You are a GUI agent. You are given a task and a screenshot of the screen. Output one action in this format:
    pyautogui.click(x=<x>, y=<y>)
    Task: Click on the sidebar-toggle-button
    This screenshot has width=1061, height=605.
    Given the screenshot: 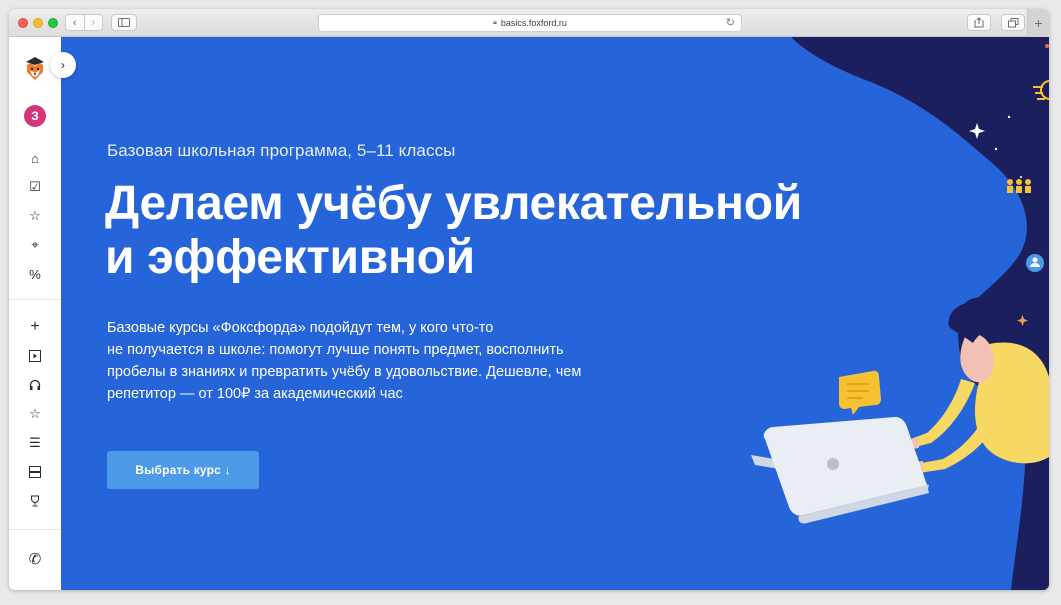 What is the action you would take?
    pyautogui.click(x=124, y=22)
    